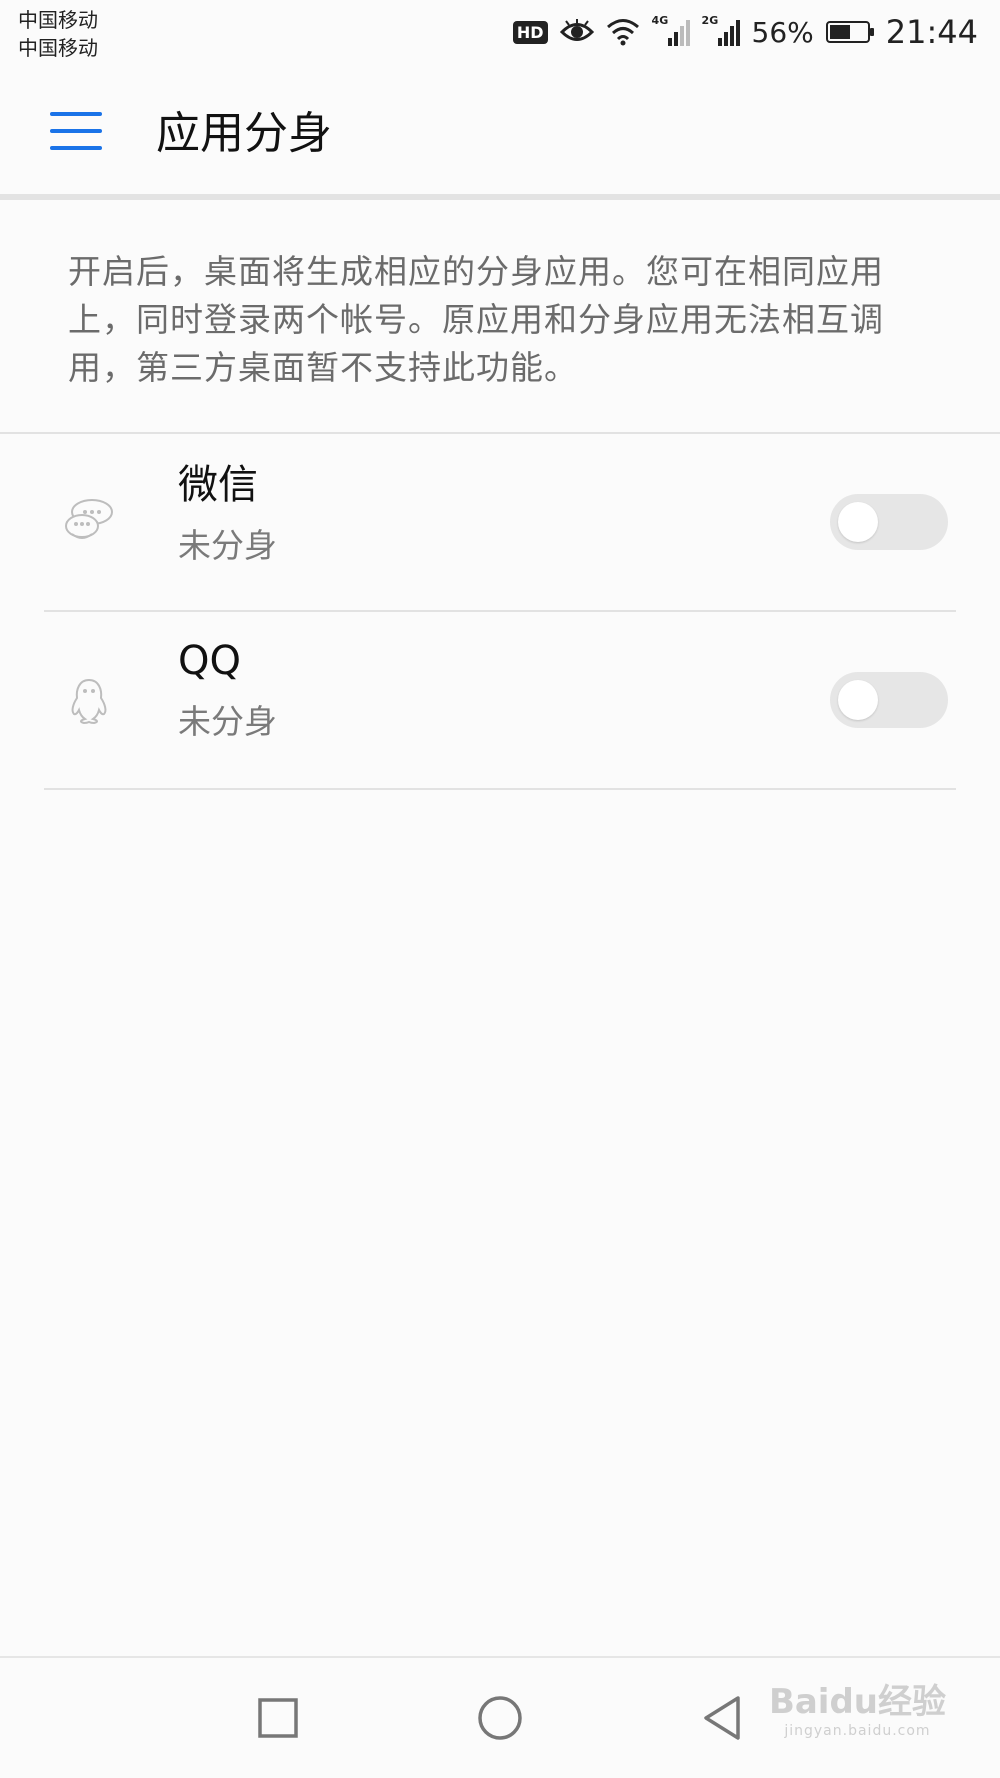 The height and width of the screenshot is (1778, 1000). What do you see at coordinates (500, 789) in the screenshot?
I see `row-divider` at bounding box center [500, 789].